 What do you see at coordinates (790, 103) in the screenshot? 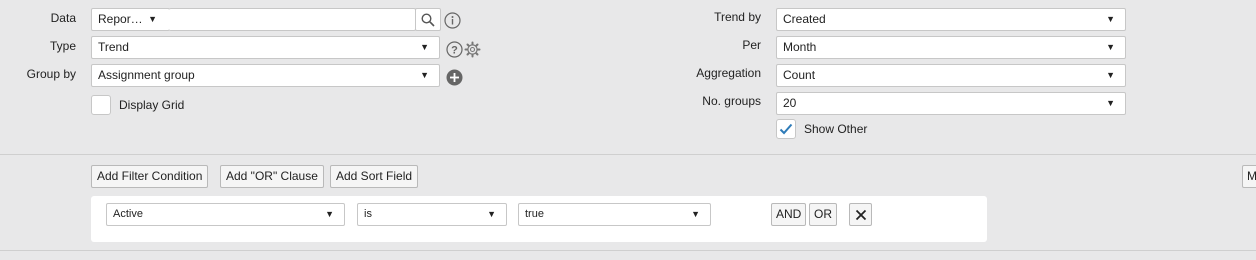
I see `nogroups-value: 20` at bounding box center [790, 103].